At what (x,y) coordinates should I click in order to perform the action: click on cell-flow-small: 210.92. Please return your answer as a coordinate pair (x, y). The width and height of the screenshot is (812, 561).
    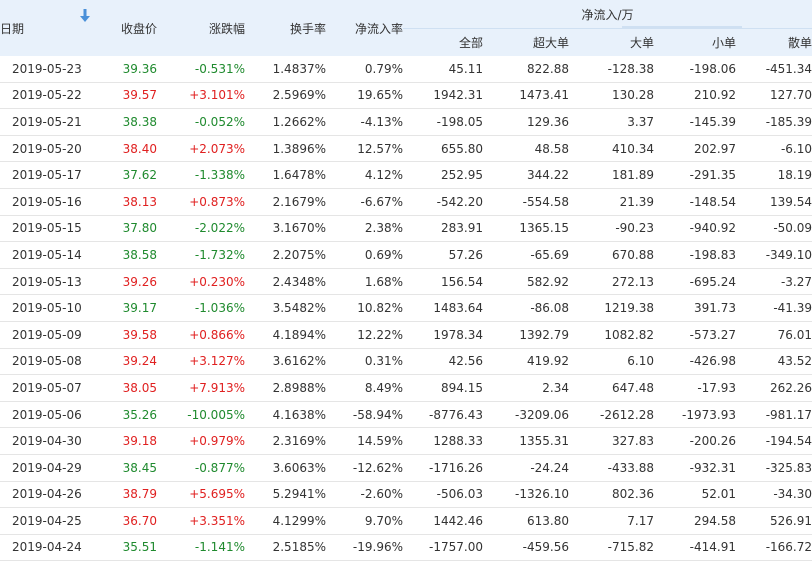
    Looking at the image, I should click on (695, 96).